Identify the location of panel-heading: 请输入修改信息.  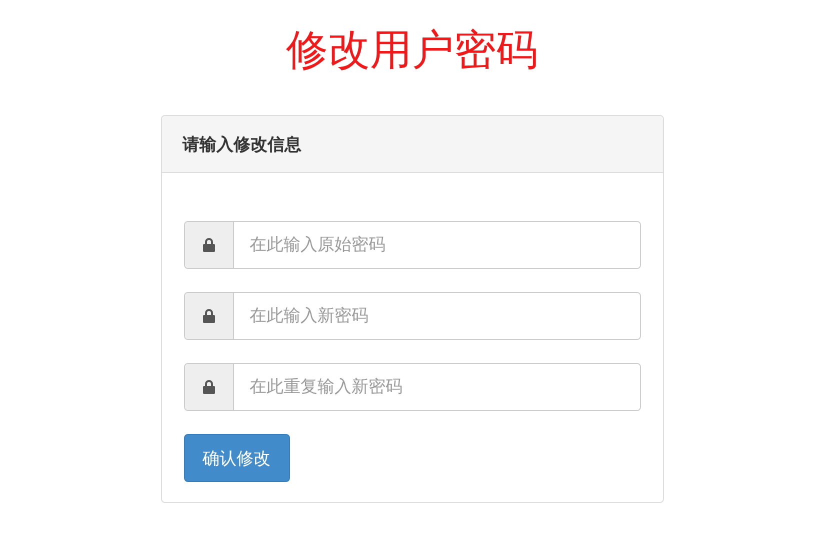
(242, 145).